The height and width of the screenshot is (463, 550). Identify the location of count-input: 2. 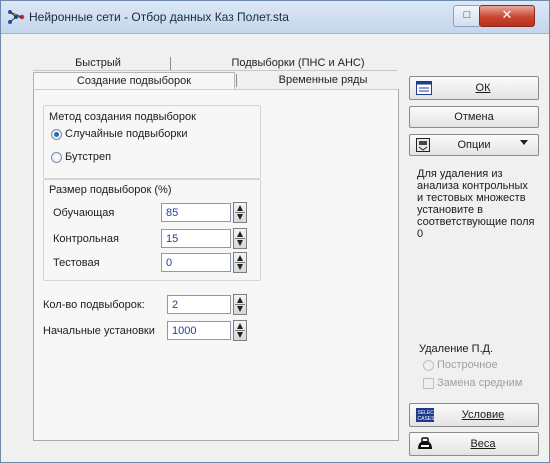
(199, 304).